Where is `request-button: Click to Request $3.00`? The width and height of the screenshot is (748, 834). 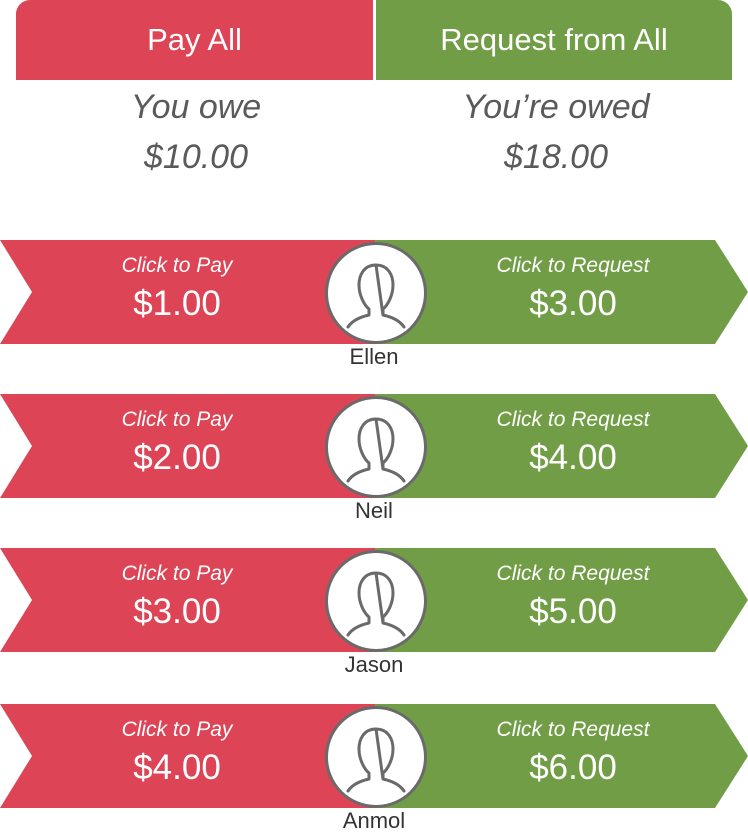 request-button: Click to Request $3.00 is located at coordinates (561, 292).